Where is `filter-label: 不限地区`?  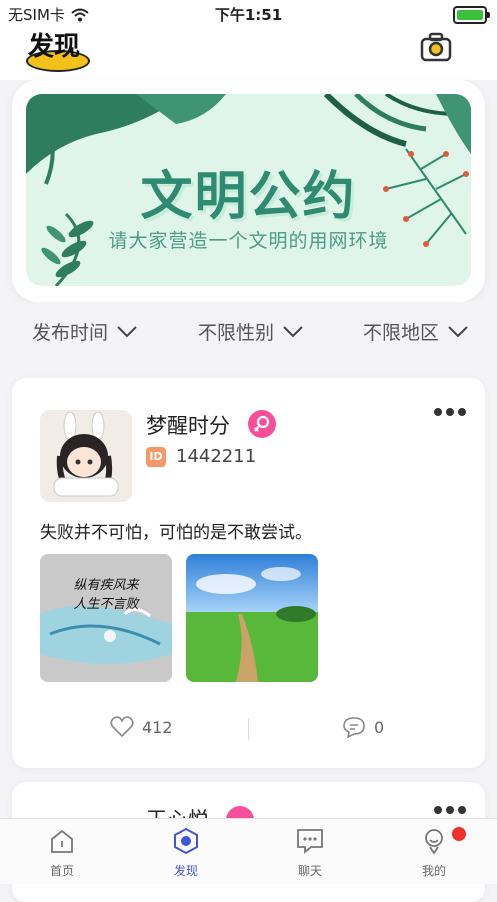
filter-label: 不限地区 is located at coordinates (401, 333).